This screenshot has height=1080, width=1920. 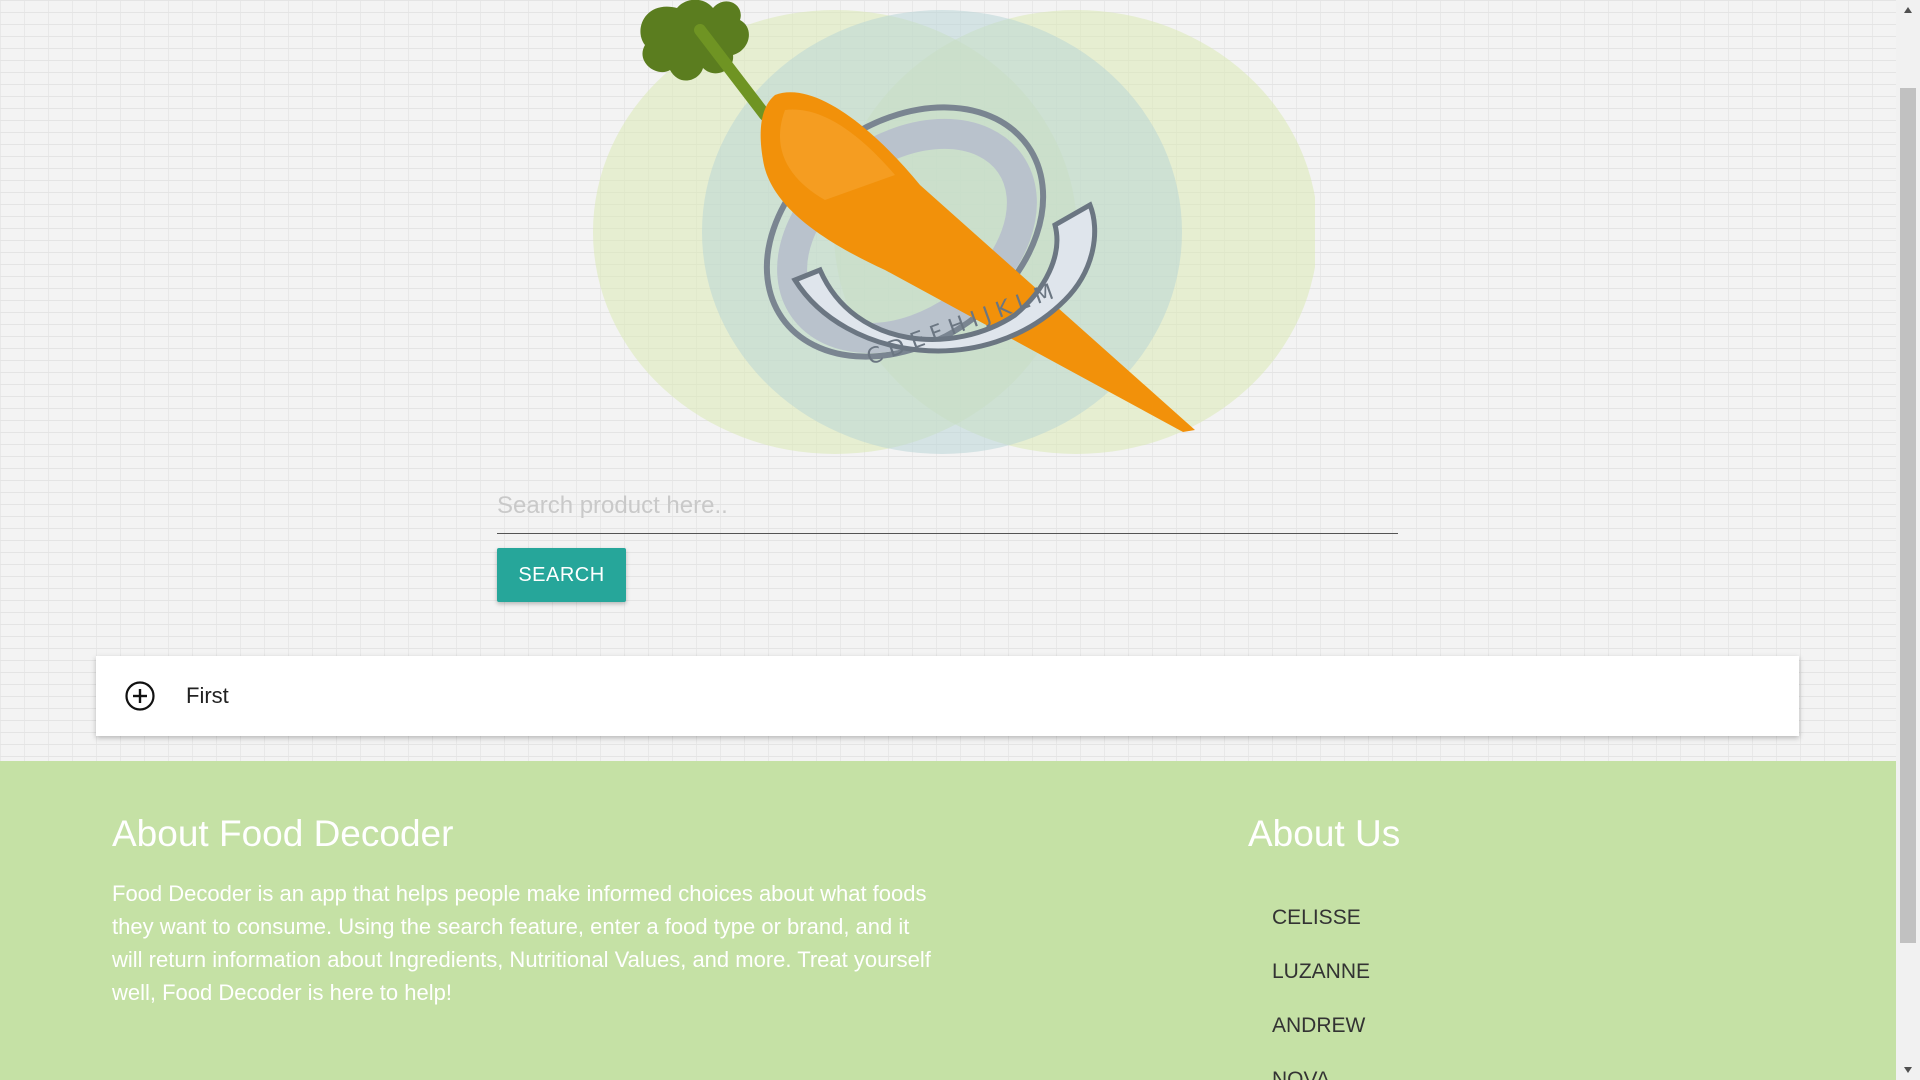 I want to click on scroll-up-arrow-icon, so click(x=1908, y=10).